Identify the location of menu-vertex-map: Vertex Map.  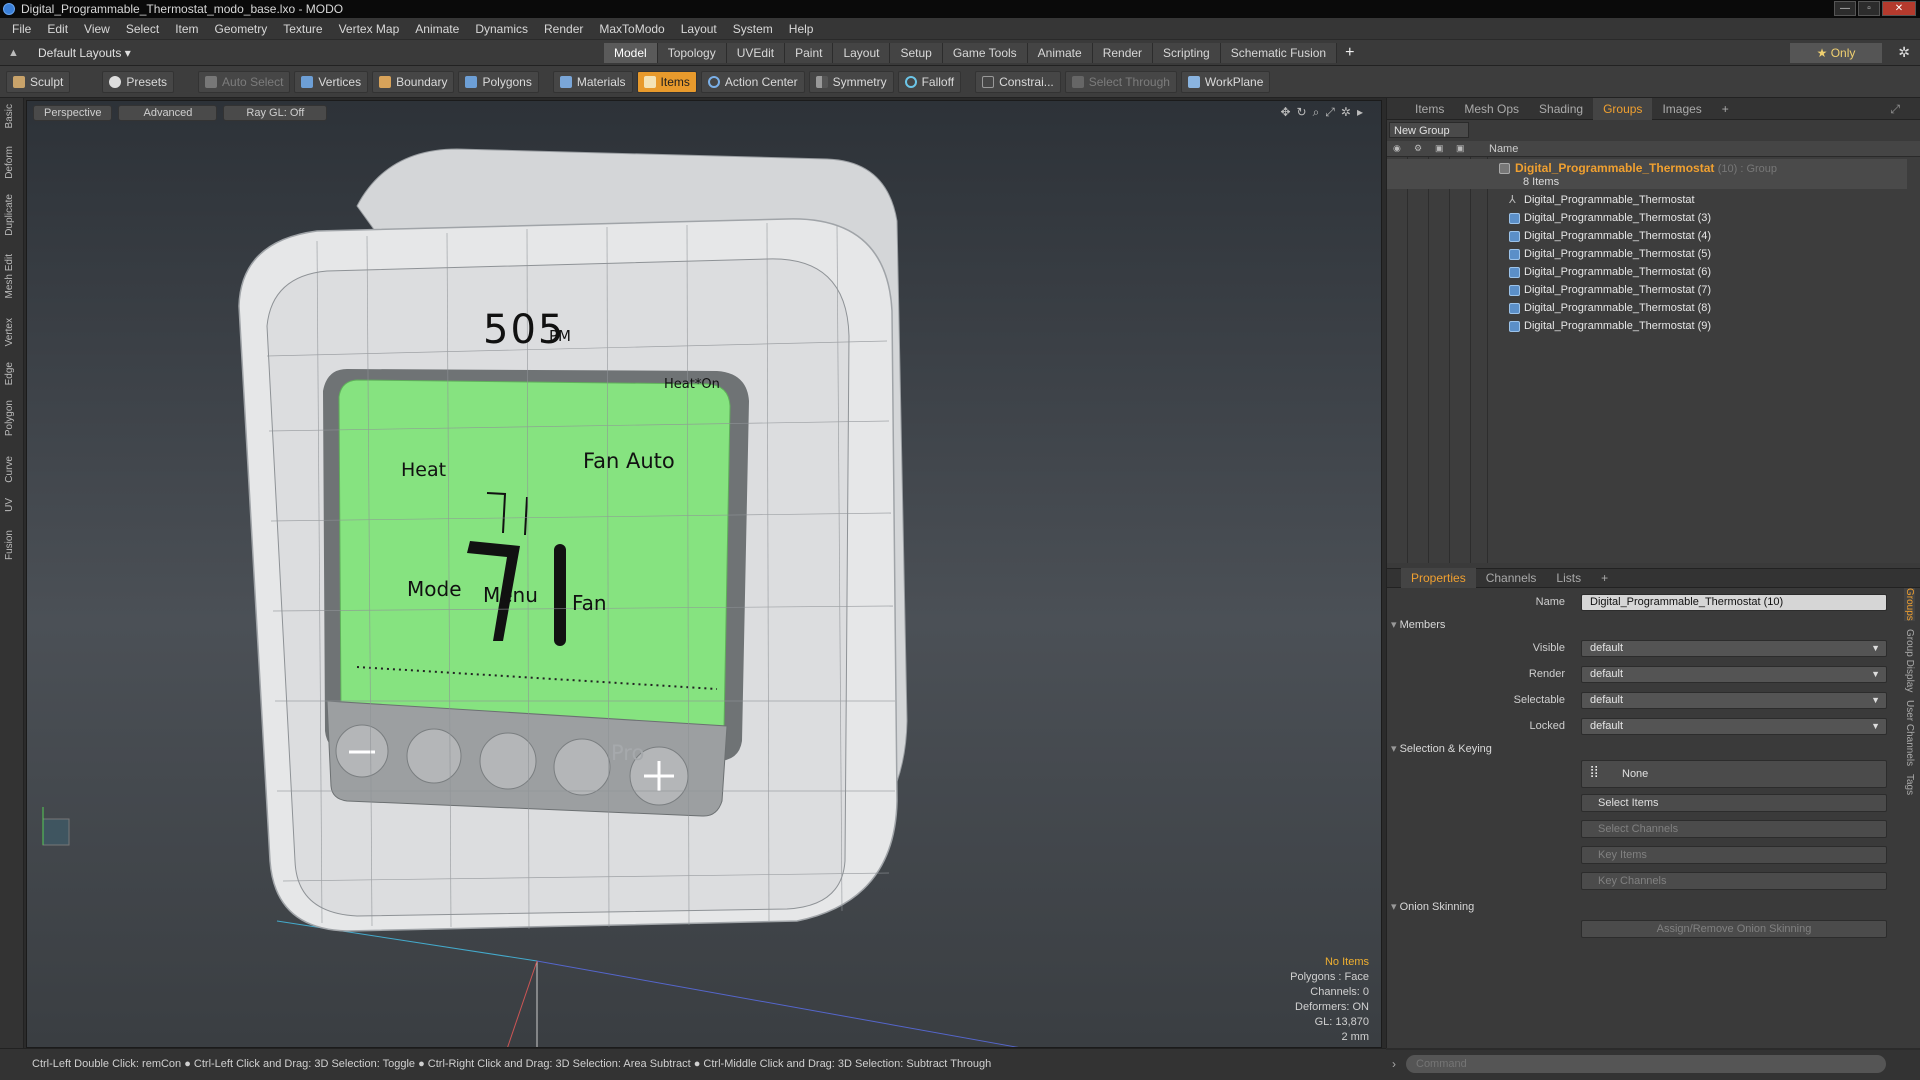
(369, 29).